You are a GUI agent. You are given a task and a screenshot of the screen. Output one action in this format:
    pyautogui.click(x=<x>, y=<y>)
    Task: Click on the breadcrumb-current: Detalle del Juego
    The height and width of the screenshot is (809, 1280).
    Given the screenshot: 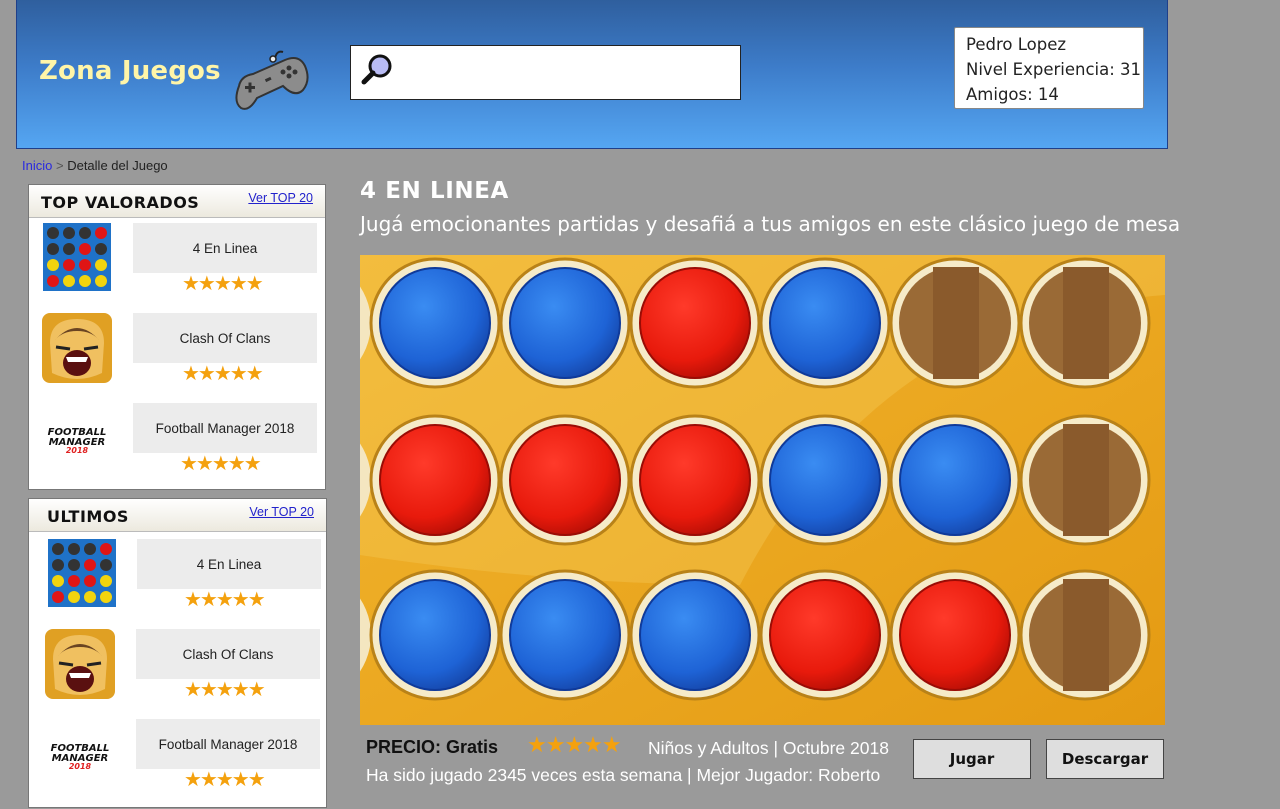 What is the action you would take?
    pyautogui.click(x=117, y=165)
    